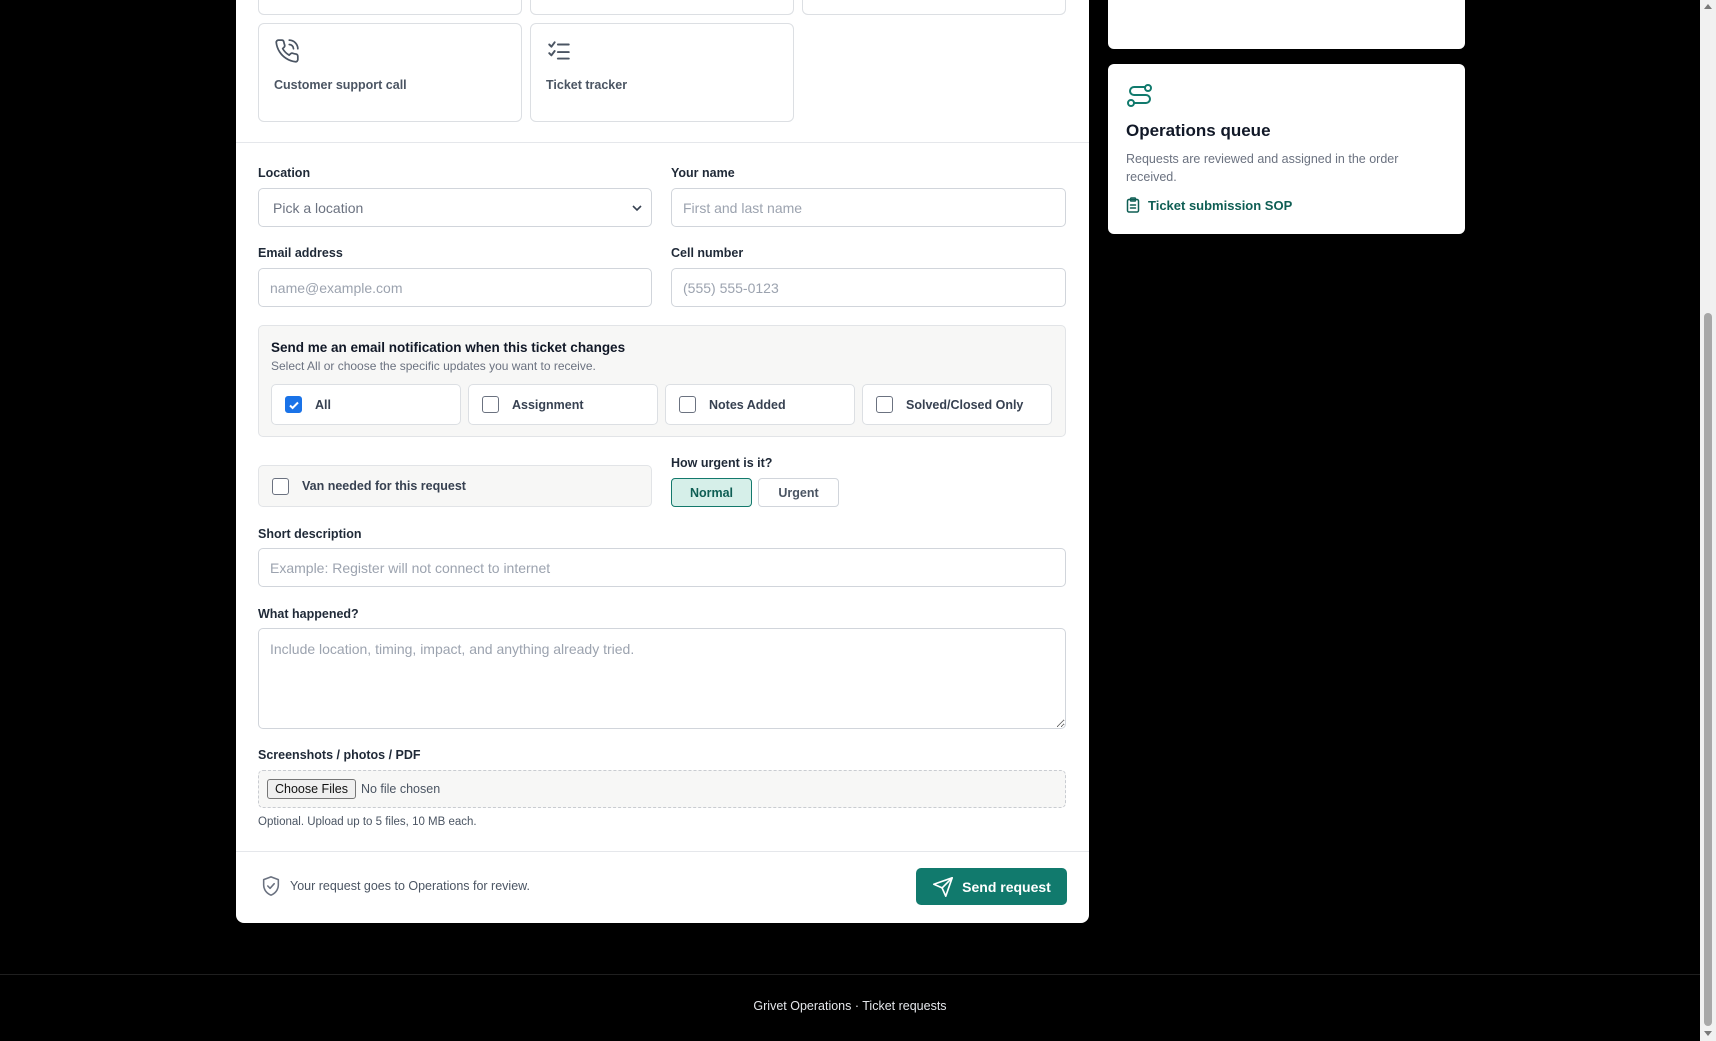 The height and width of the screenshot is (1041, 1716). What do you see at coordinates (747, 404) in the screenshot?
I see `notify-option-label: Notes Added` at bounding box center [747, 404].